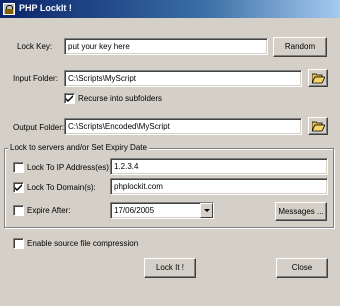 The width and height of the screenshot is (340, 306). Describe the element at coordinates (162, 210) in the screenshot. I see `expiry-date-picker: 17/06/2005` at that location.